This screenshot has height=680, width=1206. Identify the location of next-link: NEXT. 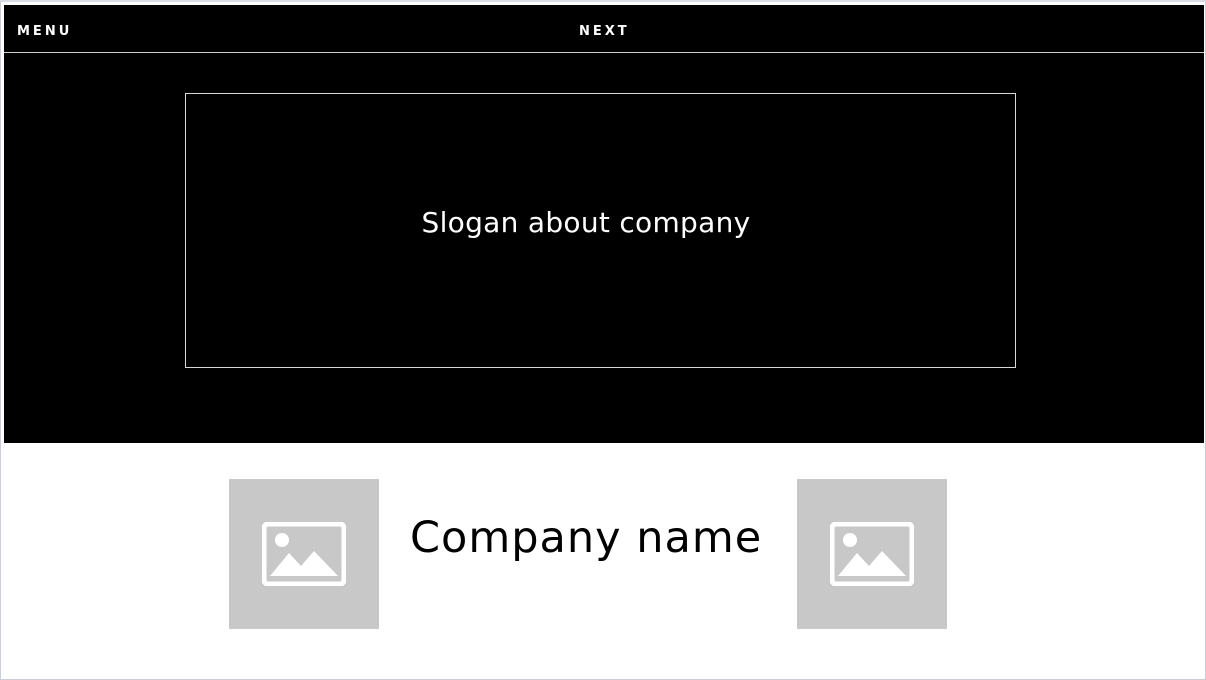
(604, 31).